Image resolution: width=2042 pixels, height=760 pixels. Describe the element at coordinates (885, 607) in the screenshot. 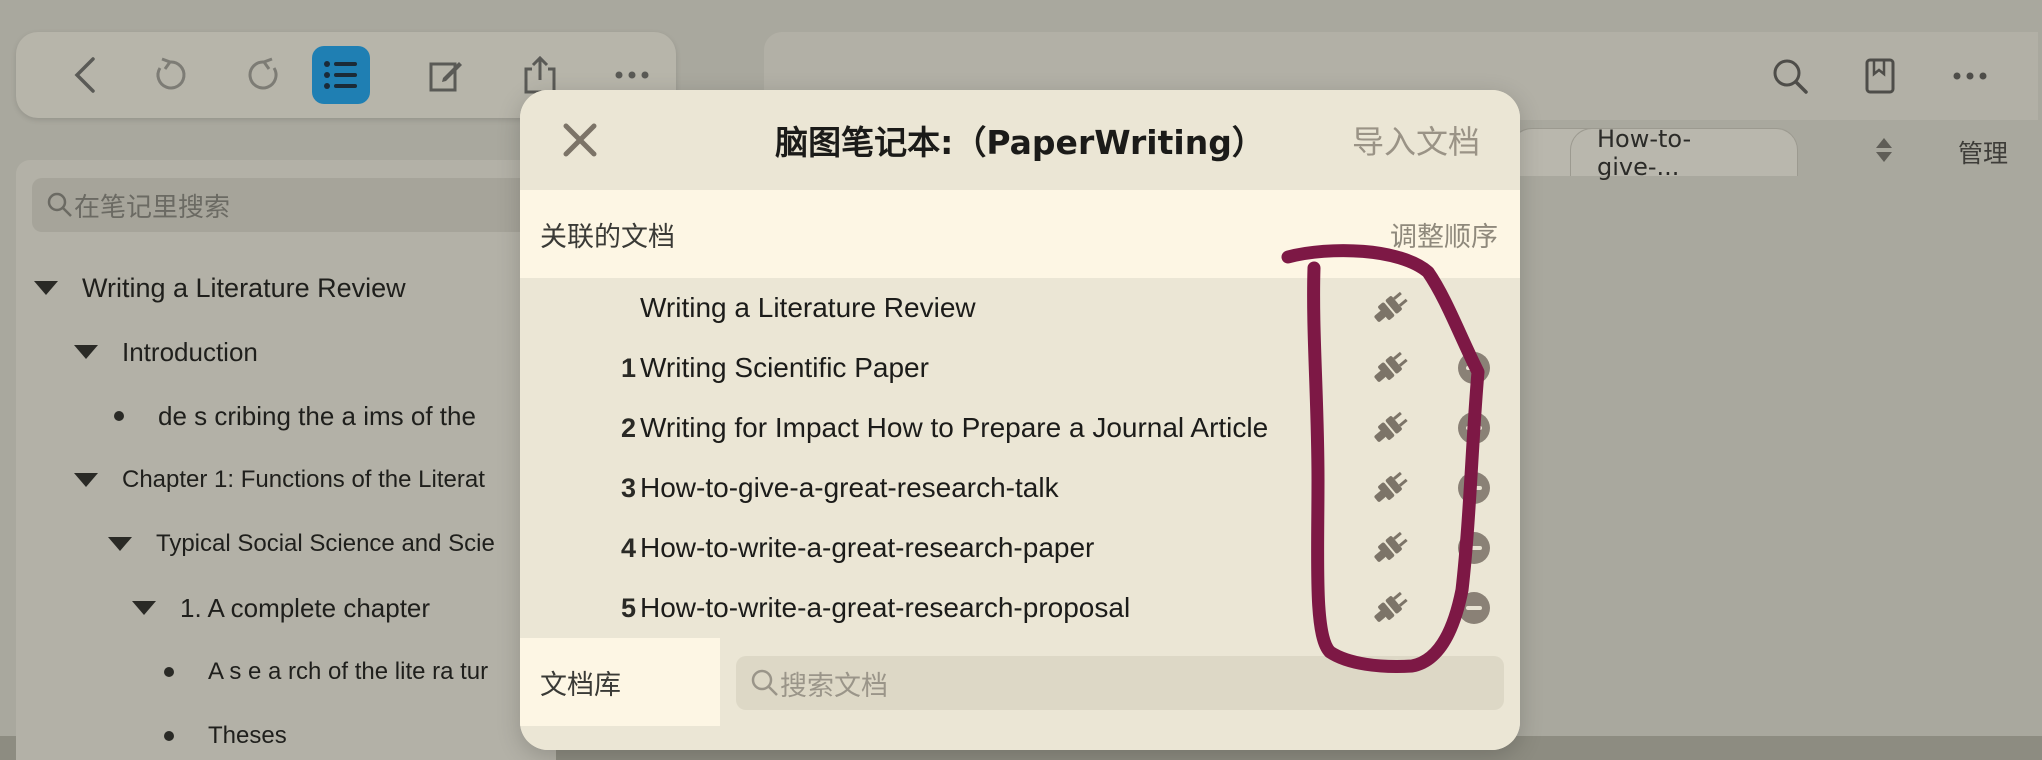

I see `document-title: How-to-write-a-great-research-proposal` at that location.